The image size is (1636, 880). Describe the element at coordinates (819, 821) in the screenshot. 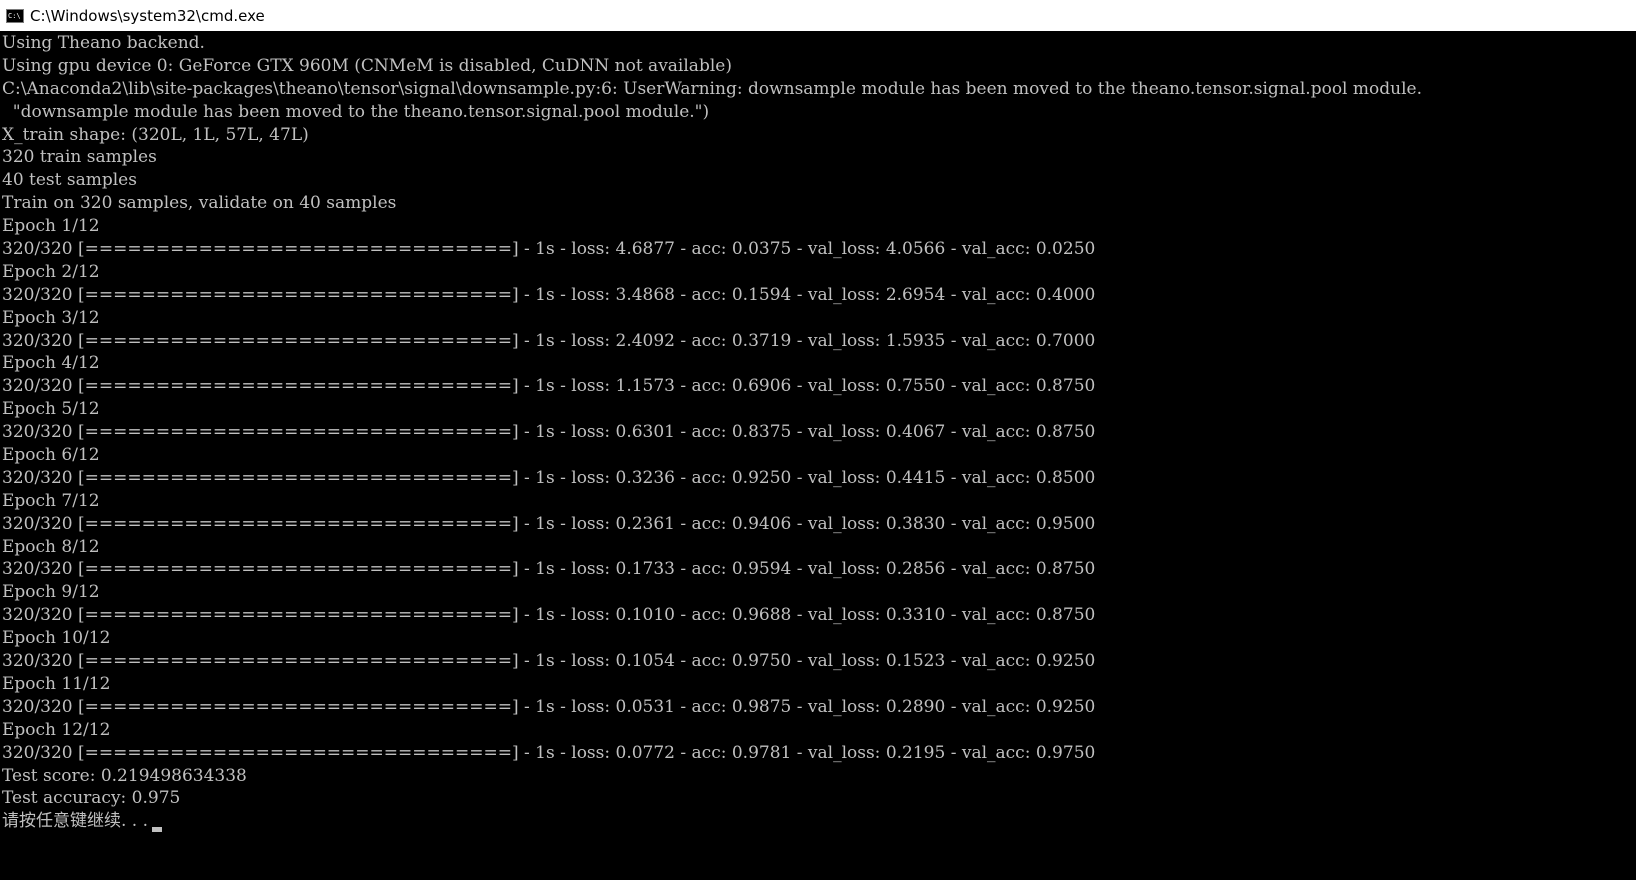

I see `prompt-line: 请按任意键继续. . .` at that location.